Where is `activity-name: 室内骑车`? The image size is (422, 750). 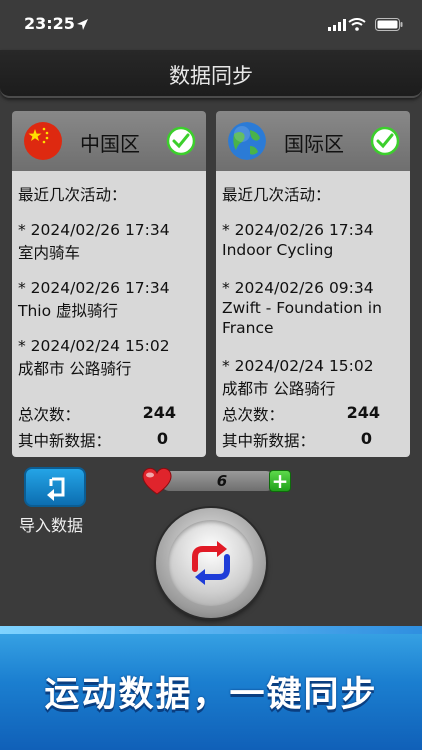
activity-name: 室内骑车 is located at coordinates (49, 253).